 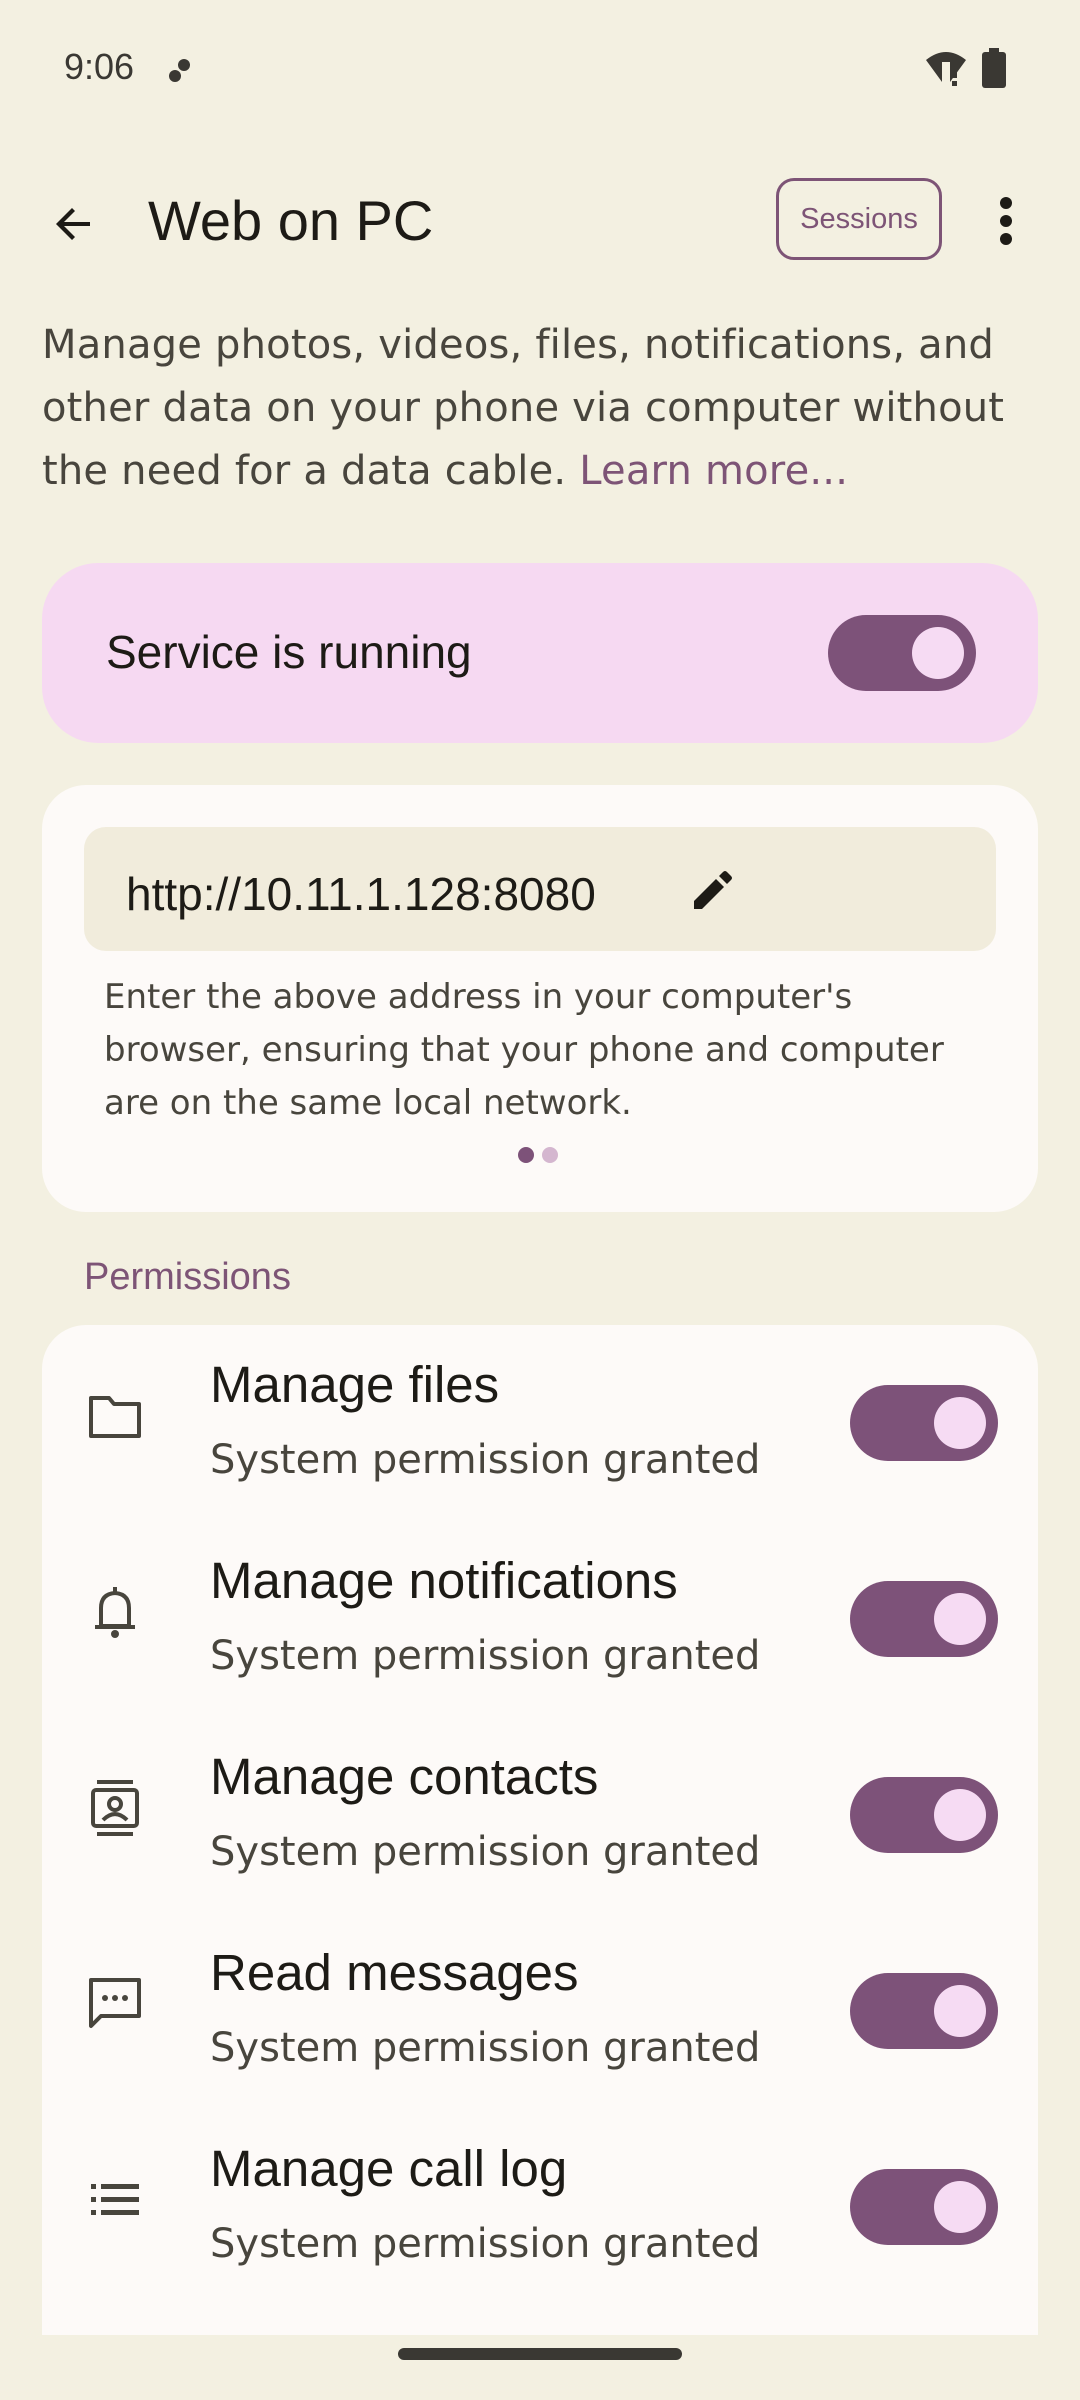 What do you see at coordinates (115, 1612) in the screenshot?
I see `bell-icon` at bounding box center [115, 1612].